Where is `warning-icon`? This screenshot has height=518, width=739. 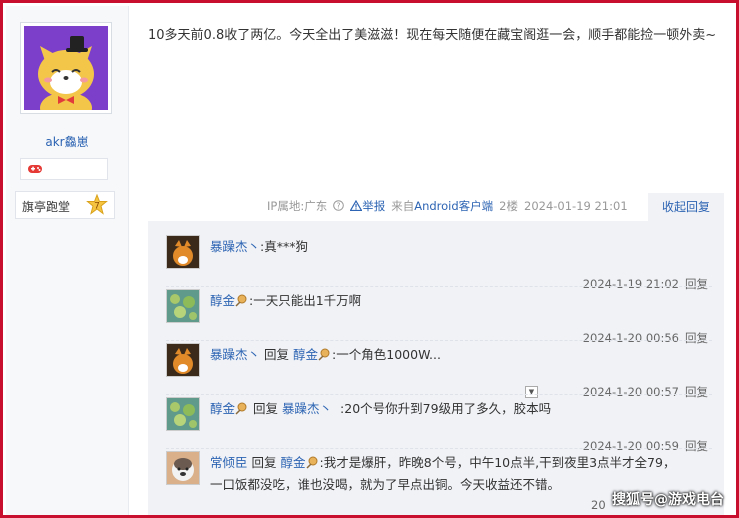
warning-icon is located at coordinates (356, 205).